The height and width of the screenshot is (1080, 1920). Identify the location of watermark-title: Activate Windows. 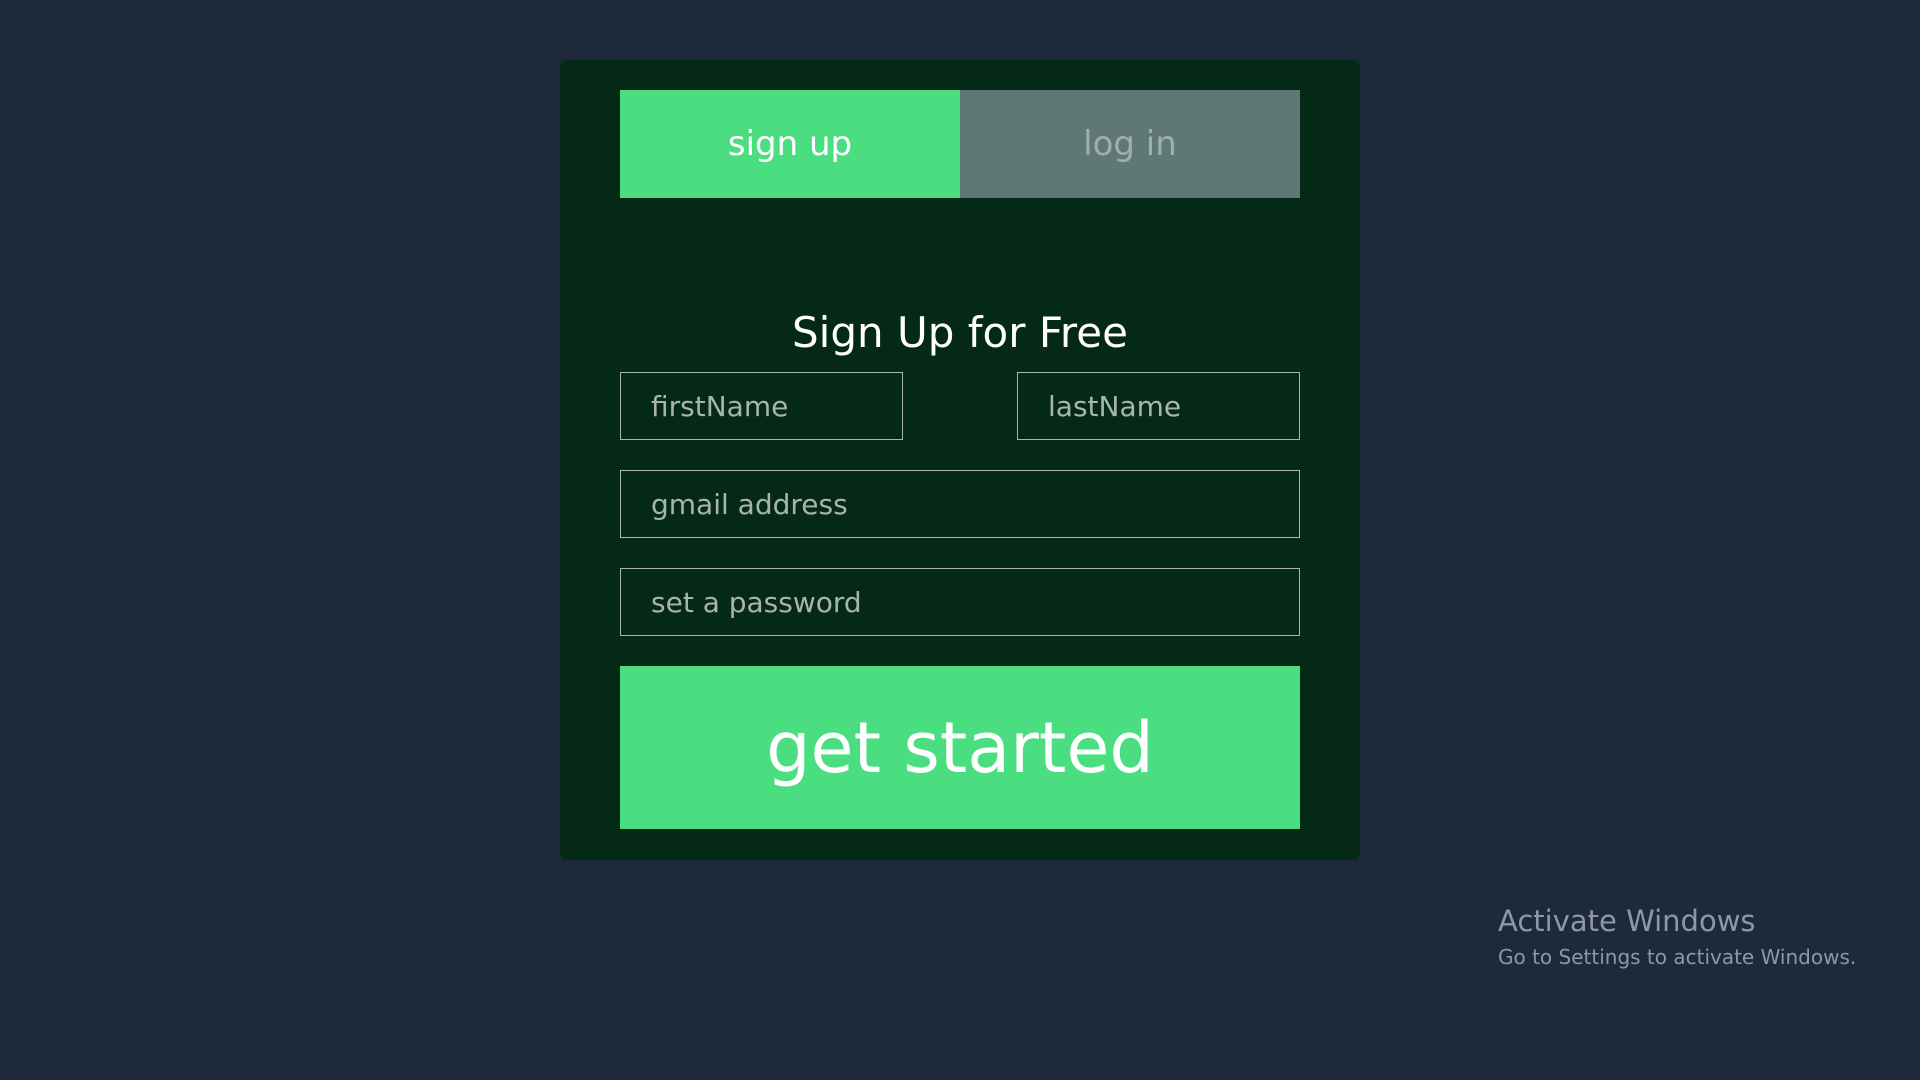
(1627, 921).